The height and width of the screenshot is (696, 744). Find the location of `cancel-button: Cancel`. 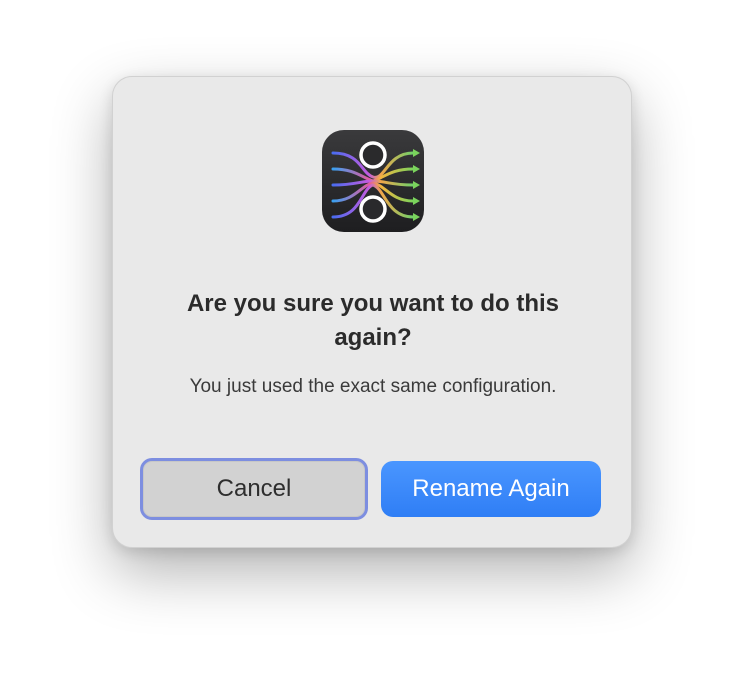

cancel-button: Cancel is located at coordinates (254, 489).